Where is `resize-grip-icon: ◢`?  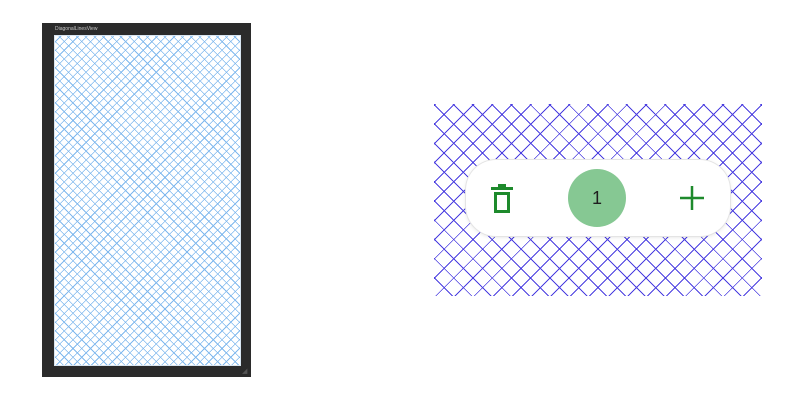
resize-grip-icon: ◢ is located at coordinates (245, 371).